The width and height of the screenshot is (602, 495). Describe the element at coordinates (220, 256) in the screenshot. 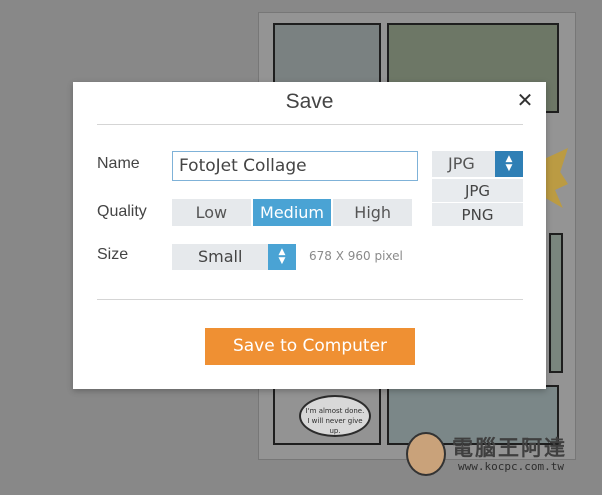

I see `size-selected-value: Small` at that location.